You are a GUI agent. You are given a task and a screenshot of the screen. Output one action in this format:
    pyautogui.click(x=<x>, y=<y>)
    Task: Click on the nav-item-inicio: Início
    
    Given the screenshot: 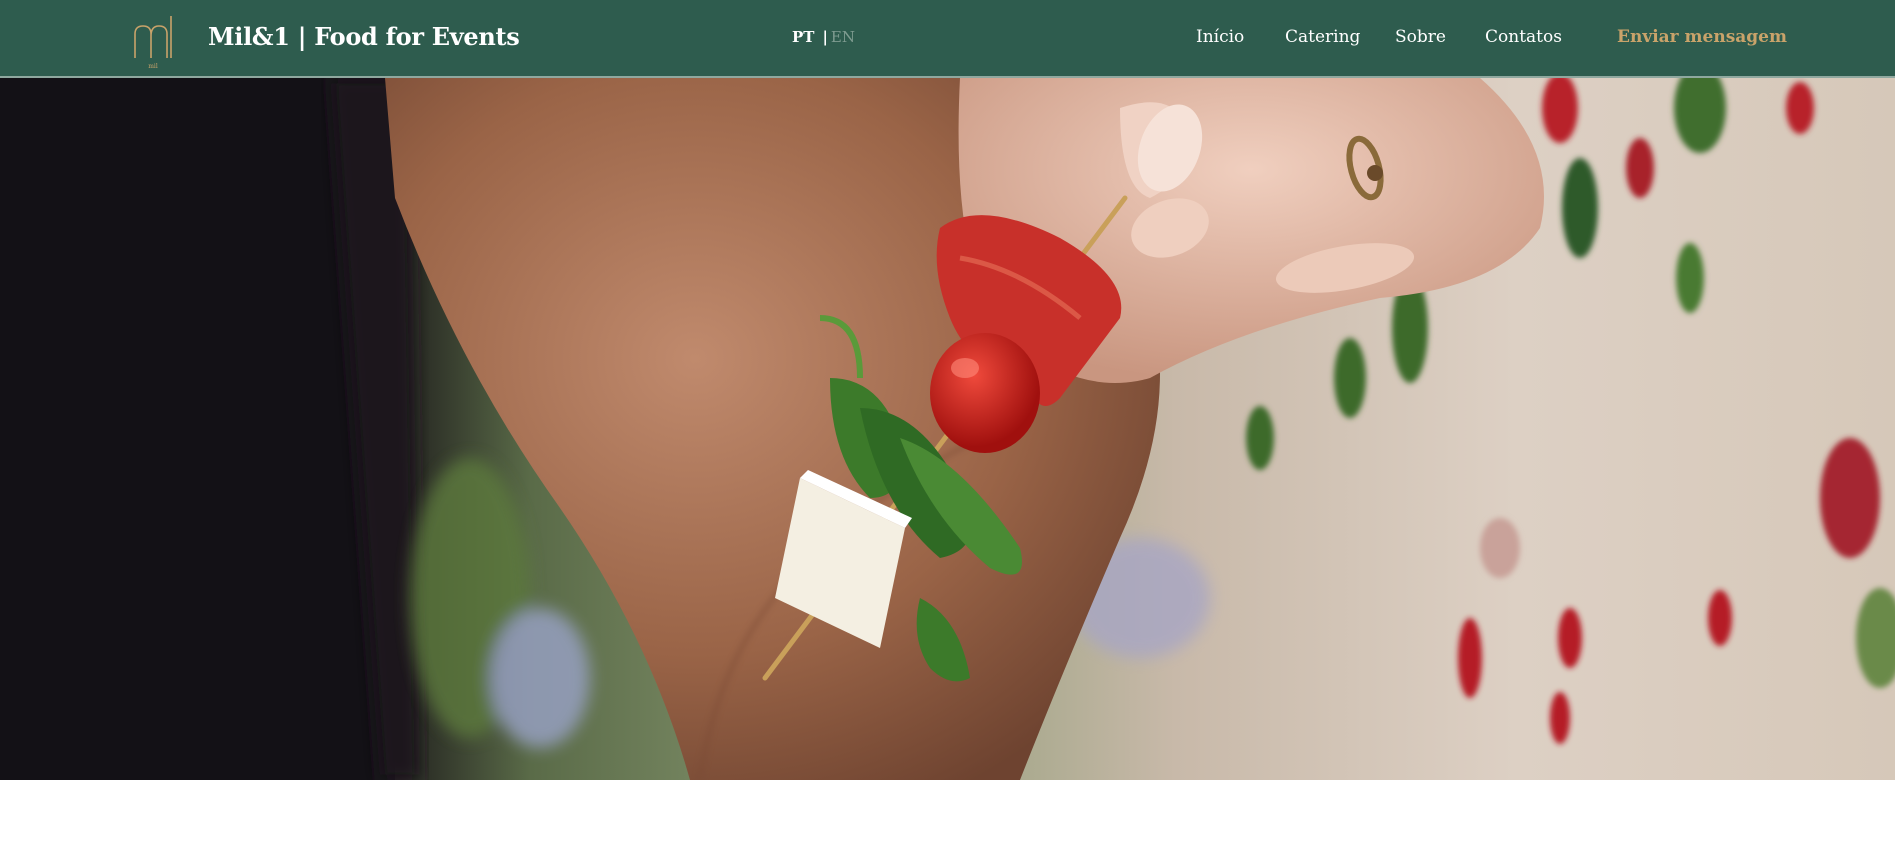 What is the action you would take?
    pyautogui.click(x=1220, y=37)
    